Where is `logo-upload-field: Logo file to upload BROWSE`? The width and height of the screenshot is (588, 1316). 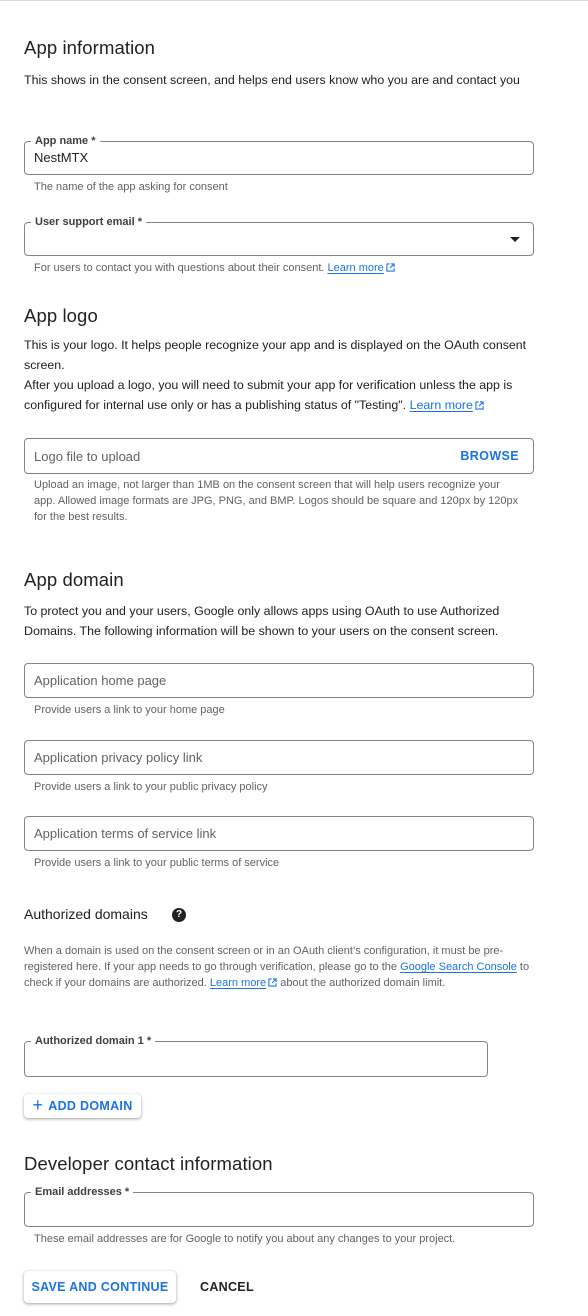
logo-upload-field: Logo file to upload BROWSE is located at coordinates (279, 456).